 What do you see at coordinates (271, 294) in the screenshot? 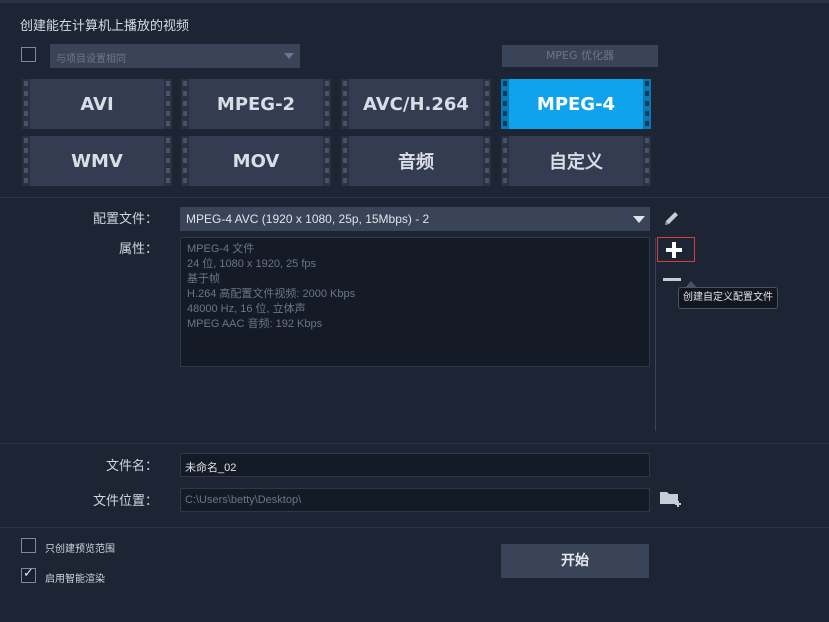
I see `property-line: H.264 高配置文件视频: 2000 Kbps` at bounding box center [271, 294].